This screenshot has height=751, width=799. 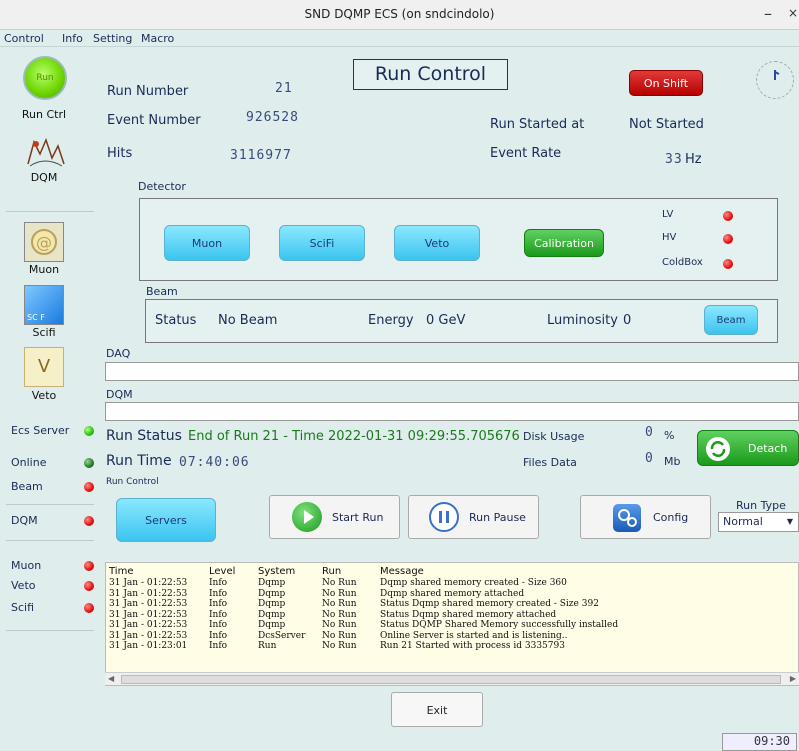 I want to click on status-label: Beam, so click(x=27, y=486).